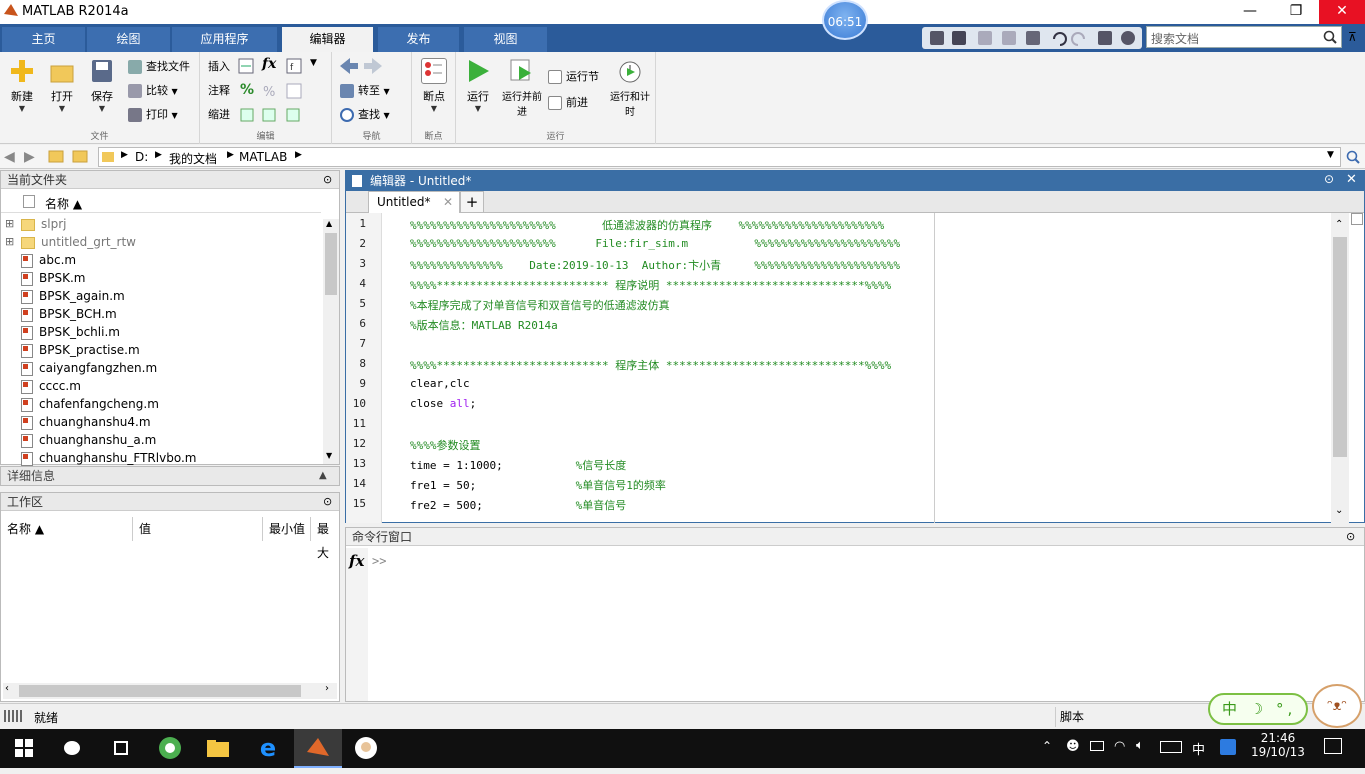  What do you see at coordinates (1342, 12) in the screenshot?
I see `close-button: ✕` at bounding box center [1342, 12].